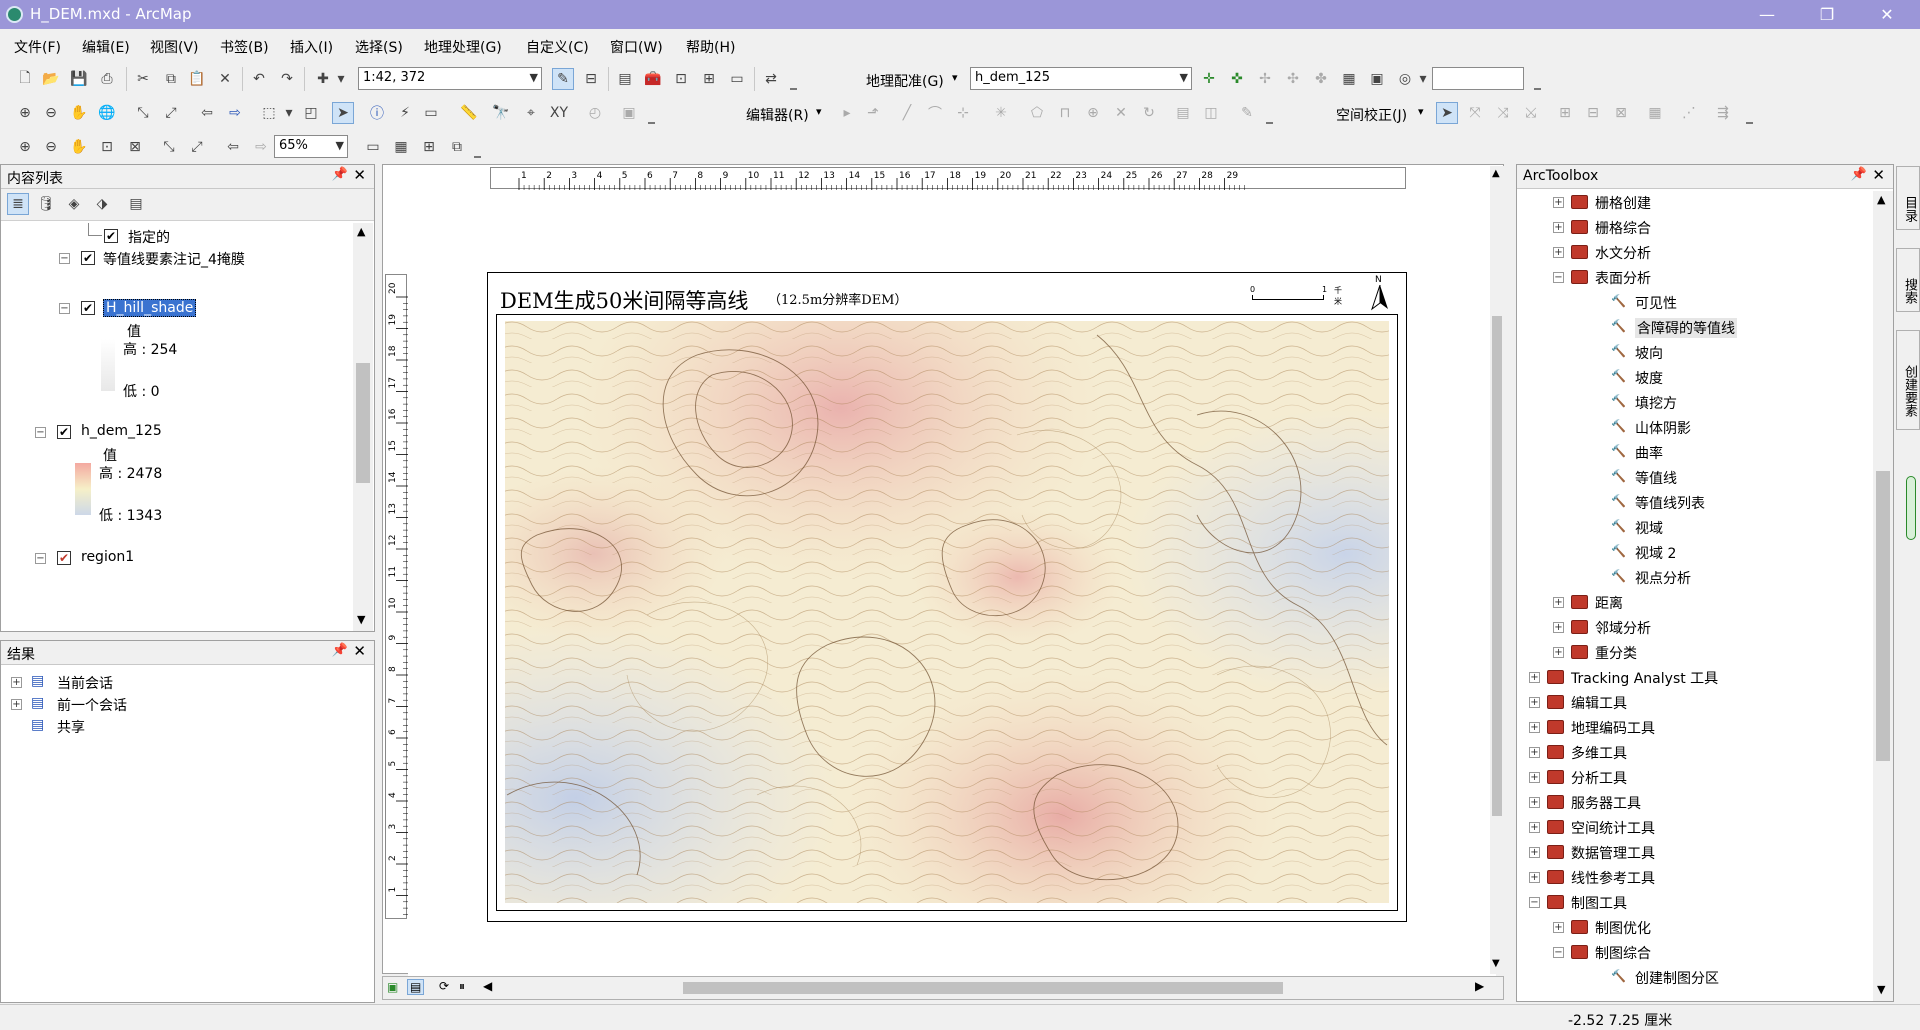 The height and width of the screenshot is (1030, 1920). What do you see at coordinates (51, 79) in the screenshot?
I see `open-icon: 📂` at bounding box center [51, 79].